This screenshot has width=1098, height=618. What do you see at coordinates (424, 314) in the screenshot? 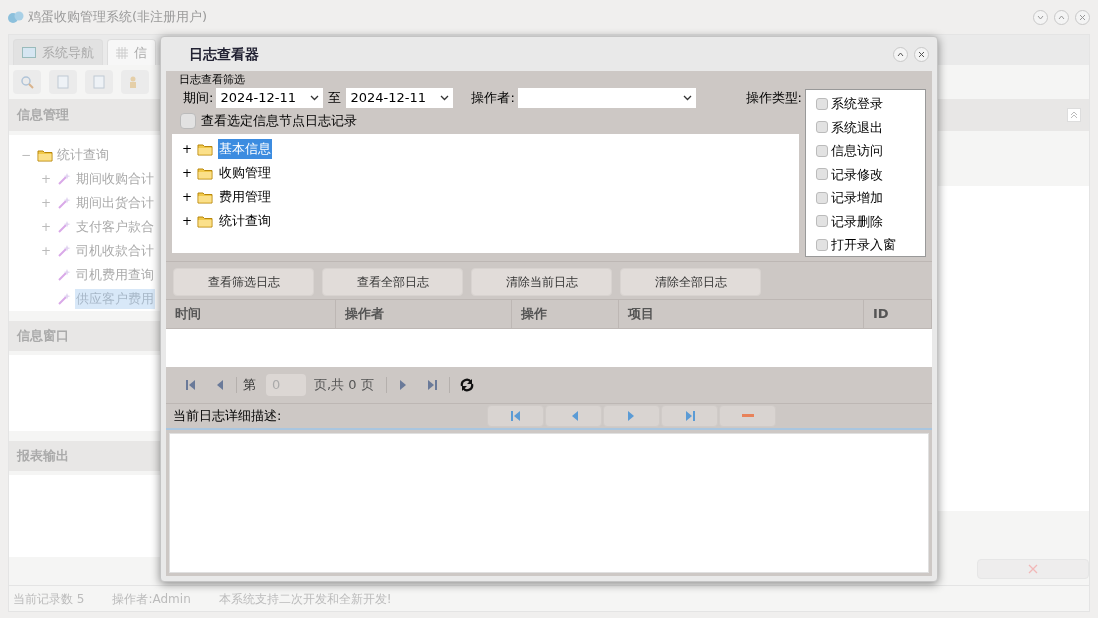
I see `column-header: 操作者` at bounding box center [424, 314].